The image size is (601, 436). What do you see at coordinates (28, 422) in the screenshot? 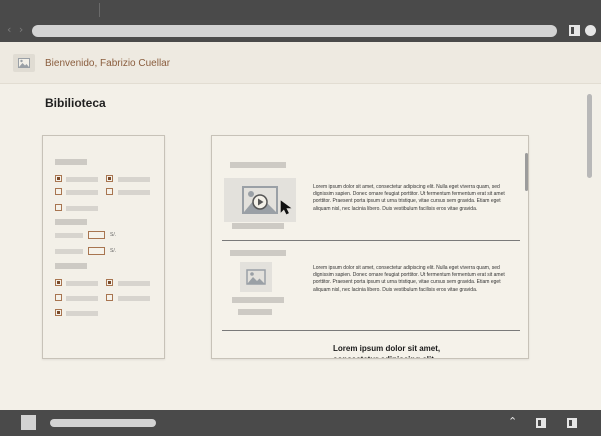
I see `app-square-icon` at bounding box center [28, 422].